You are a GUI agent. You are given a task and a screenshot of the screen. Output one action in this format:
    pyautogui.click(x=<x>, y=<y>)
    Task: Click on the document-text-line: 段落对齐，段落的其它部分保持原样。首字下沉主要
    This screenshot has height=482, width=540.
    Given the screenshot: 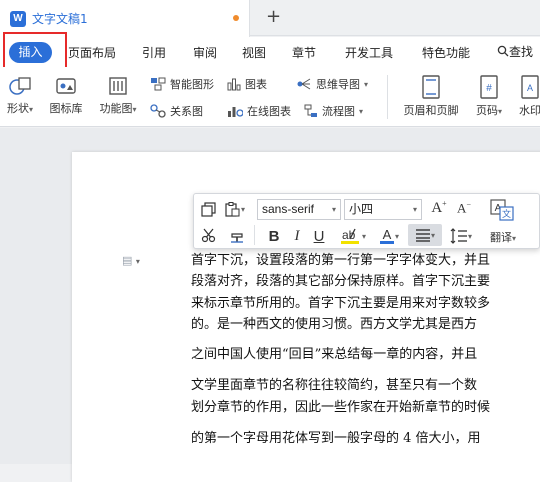 What is the action you would take?
    pyautogui.click(x=340, y=279)
    